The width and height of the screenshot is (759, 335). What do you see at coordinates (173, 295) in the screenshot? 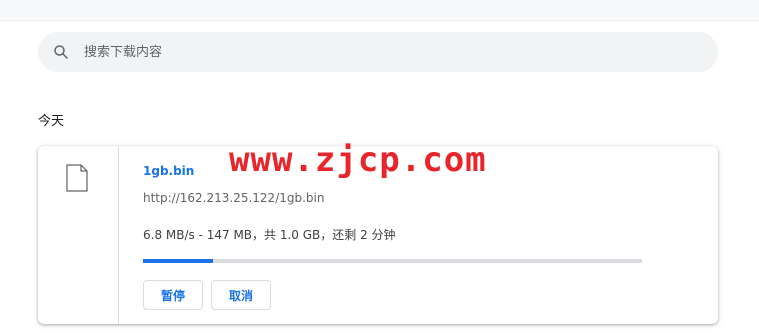
I see `pause-button: 暂停` at bounding box center [173, 295].